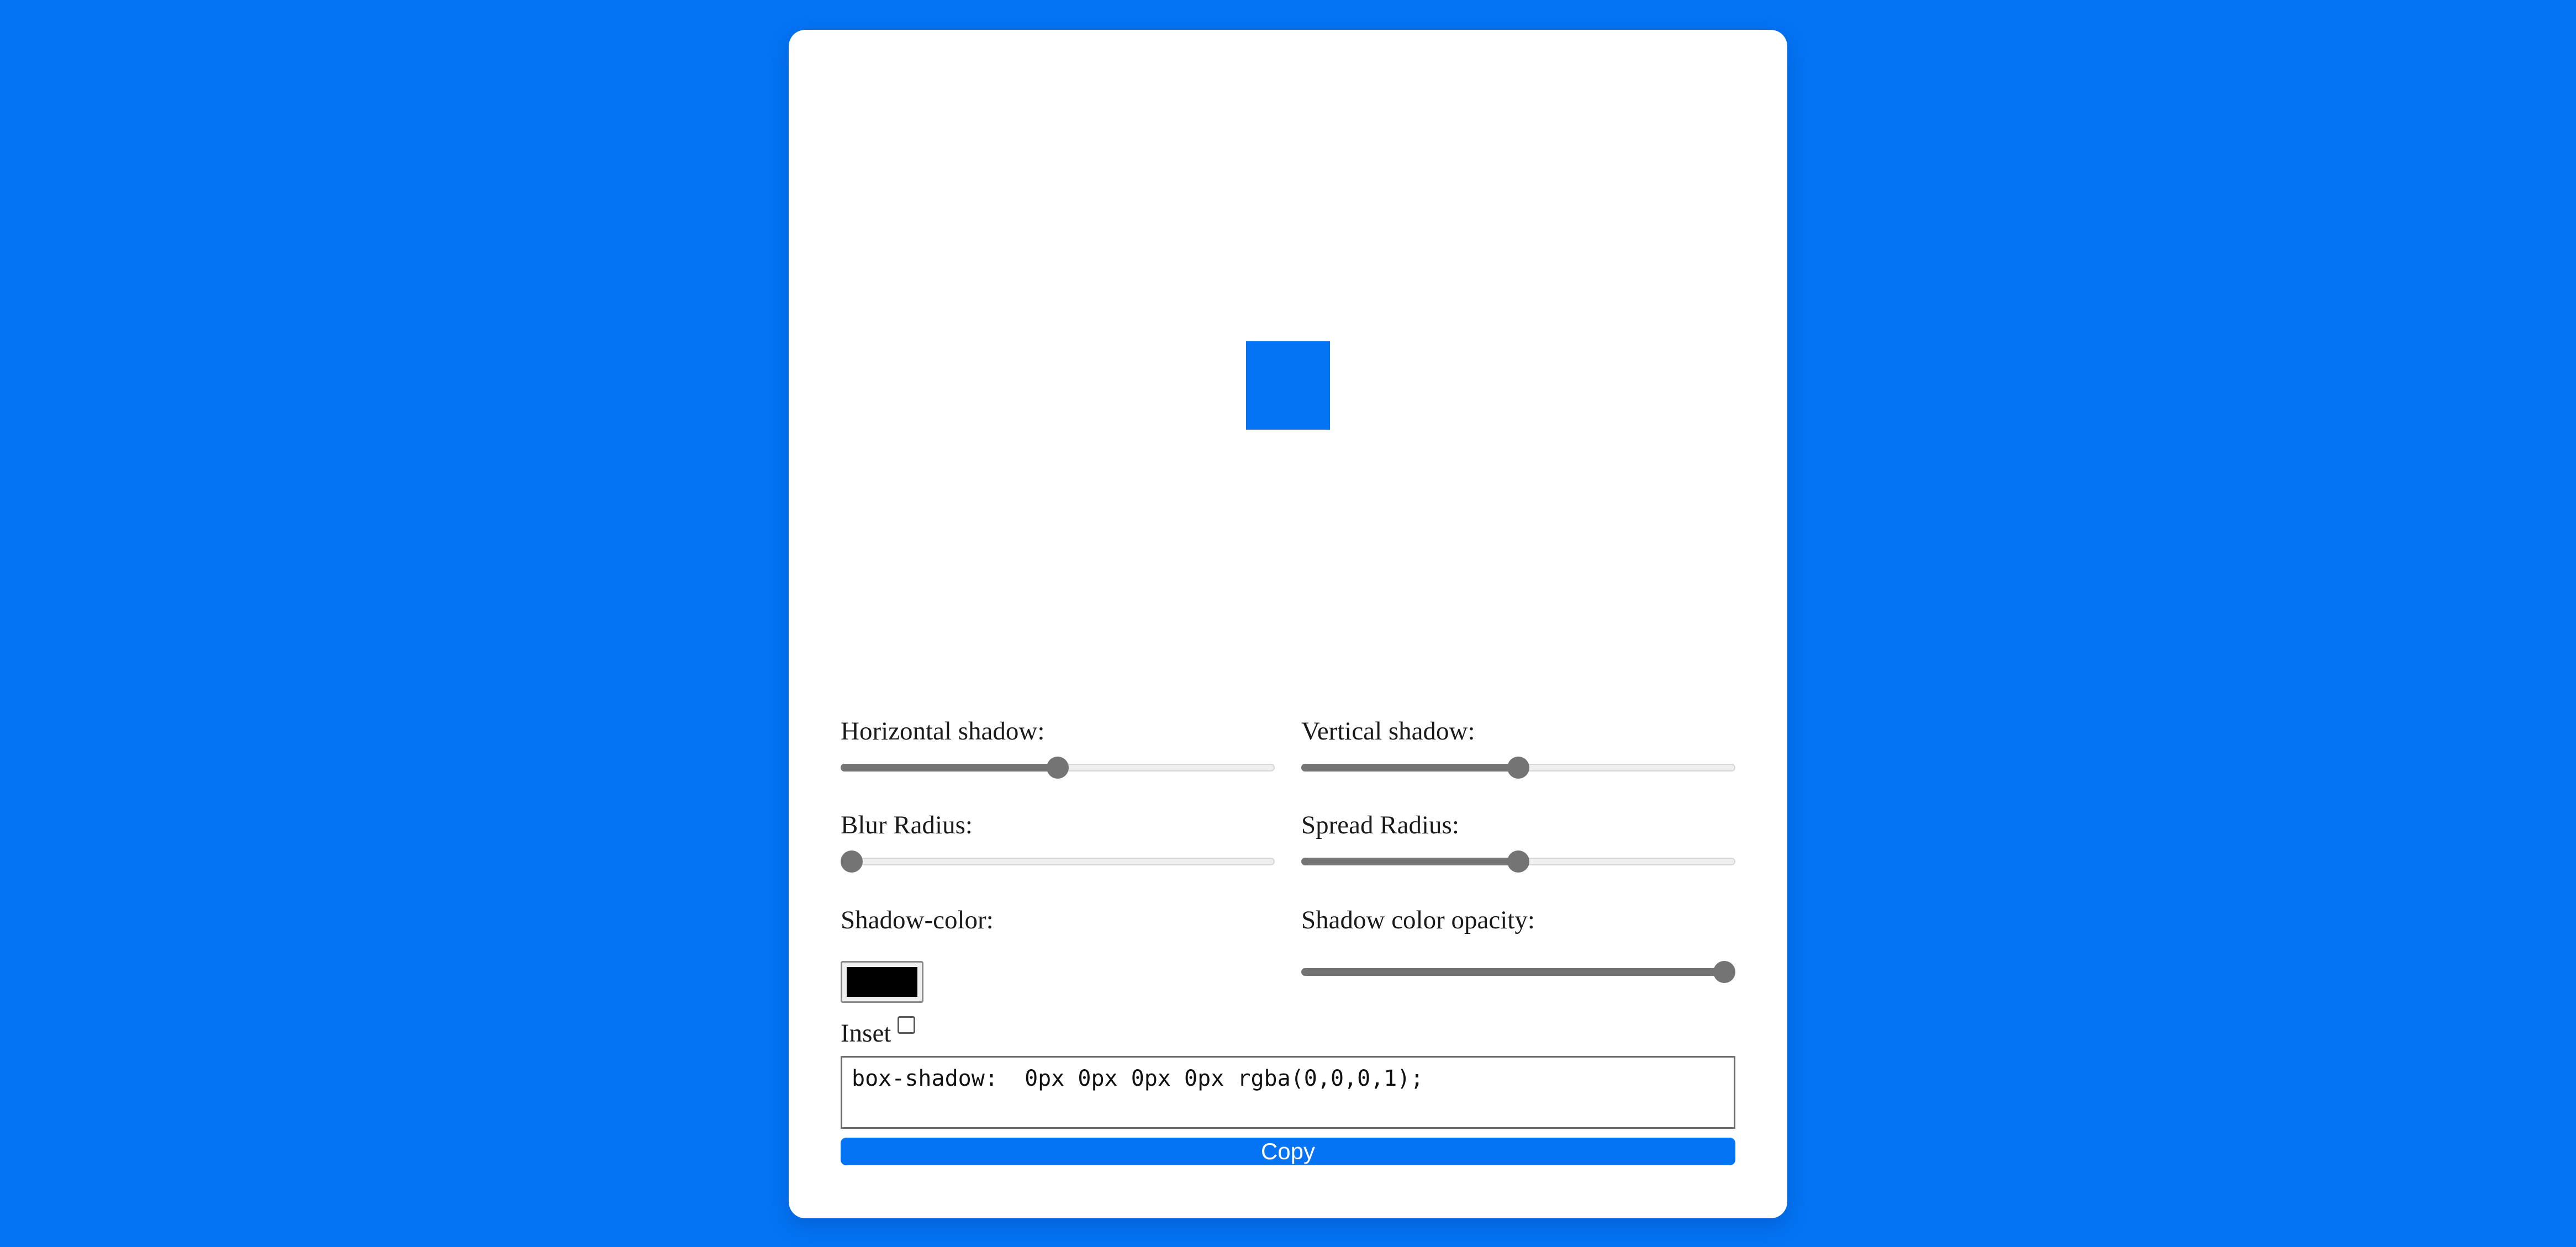 The width and height of the screenshot is (2576, 1247). Describe the element at coordinates (1058, 842) in the screenshot. I see `blur-radius-control: Blur Radius:` at that location.